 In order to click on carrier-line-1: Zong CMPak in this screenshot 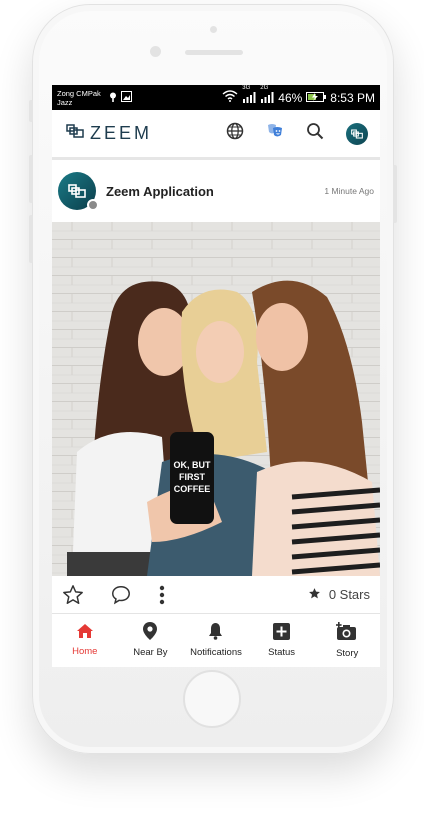, I will do `click(79, 93)`.